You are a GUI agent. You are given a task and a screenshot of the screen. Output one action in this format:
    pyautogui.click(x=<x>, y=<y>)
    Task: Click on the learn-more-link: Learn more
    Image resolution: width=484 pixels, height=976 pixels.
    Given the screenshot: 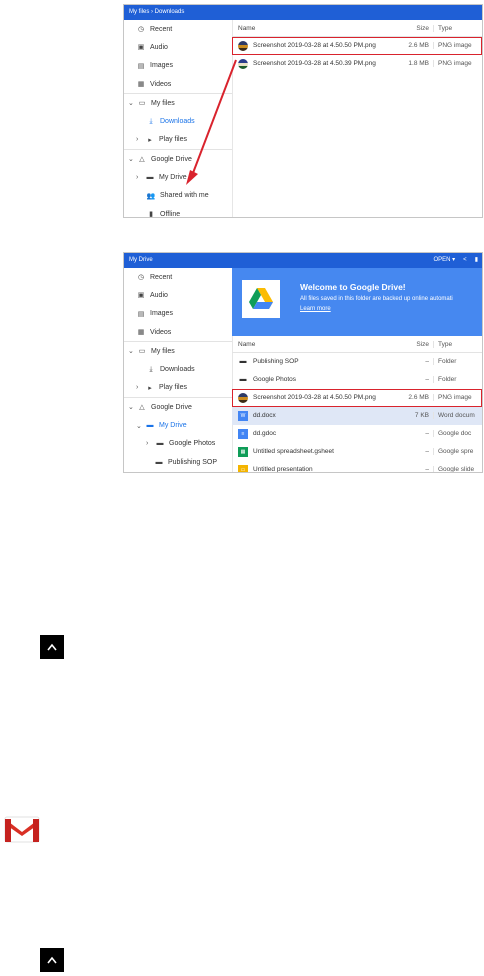 What is the action you would take?
    pyautogui.click(x=315, y=309)
    